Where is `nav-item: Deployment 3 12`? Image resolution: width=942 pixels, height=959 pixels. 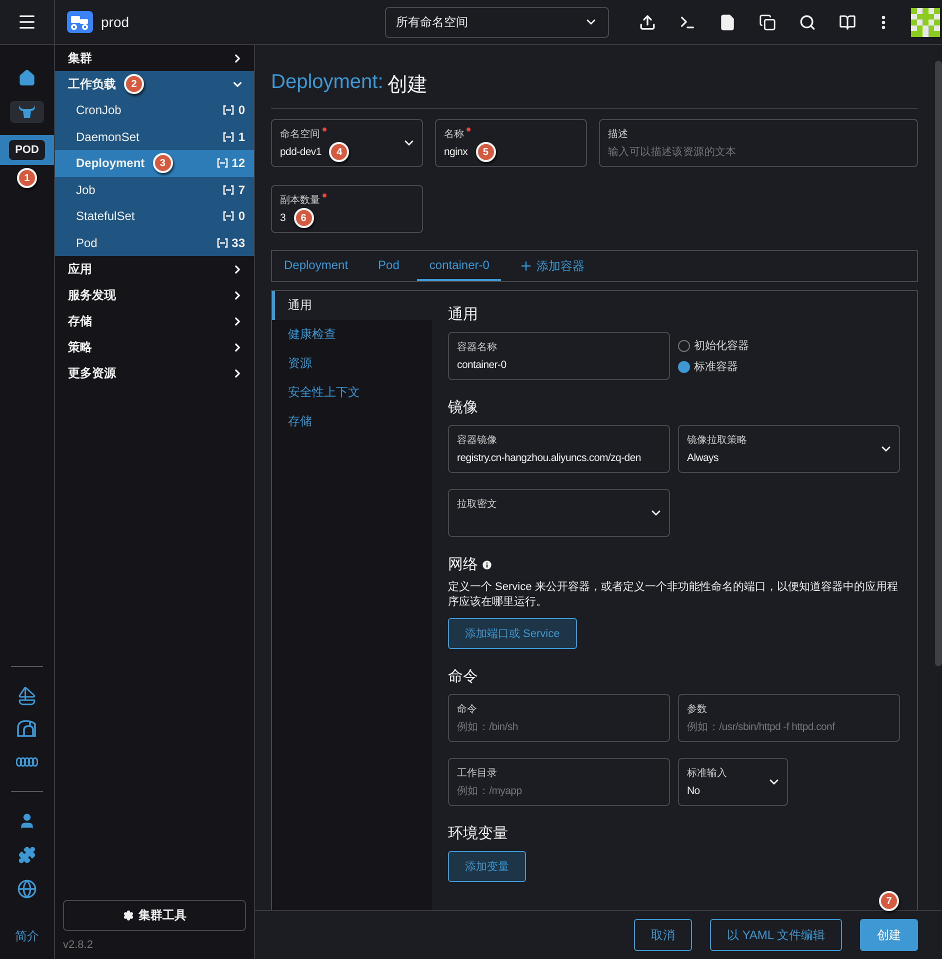 nav-item: Deployment 3 12 is located at coordinates (154, 163).